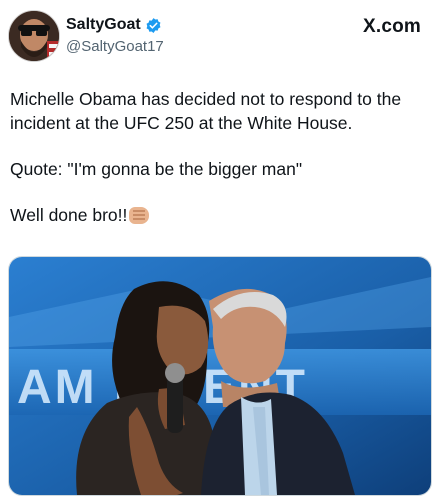  What do you see at coordinates (217, 38) in the screenshot?
I see `post-header: SaltyGoat @SaltyGoat17 X.com` at bounding box center [217, 38].